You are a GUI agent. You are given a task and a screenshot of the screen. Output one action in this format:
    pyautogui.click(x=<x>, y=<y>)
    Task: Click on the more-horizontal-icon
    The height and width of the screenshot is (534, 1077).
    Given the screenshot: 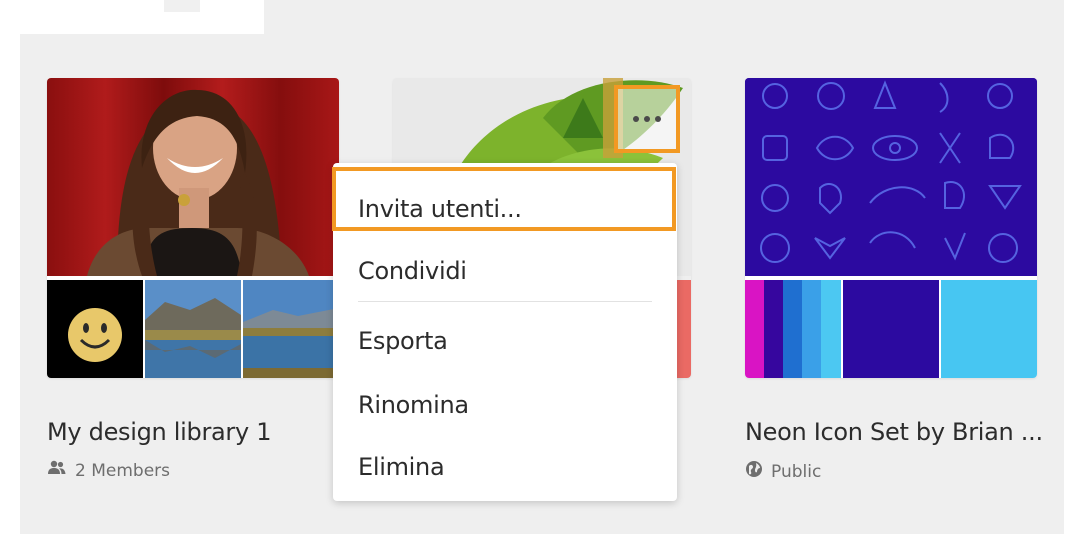 What is the action you would take?
    pyautogui.click(x=647, y=119)
    